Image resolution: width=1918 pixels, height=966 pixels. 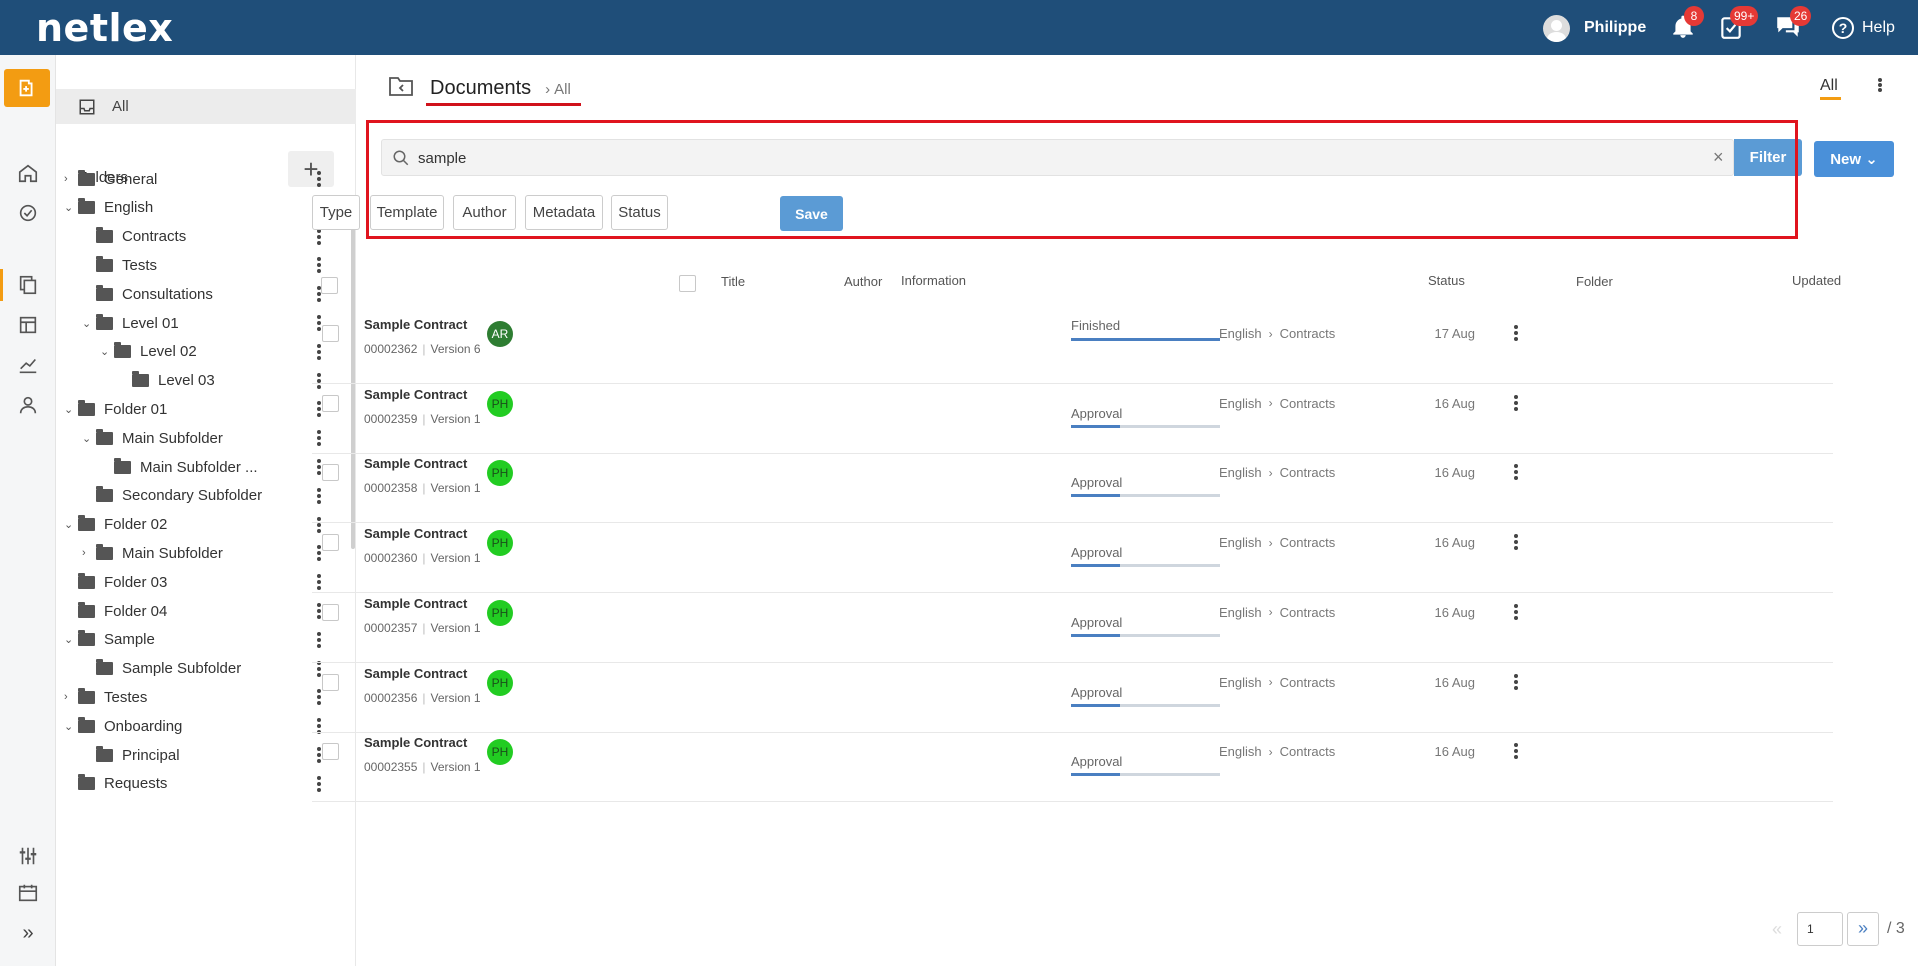 I want to click on help-button: ? Help, so click(x=1863, y=28).